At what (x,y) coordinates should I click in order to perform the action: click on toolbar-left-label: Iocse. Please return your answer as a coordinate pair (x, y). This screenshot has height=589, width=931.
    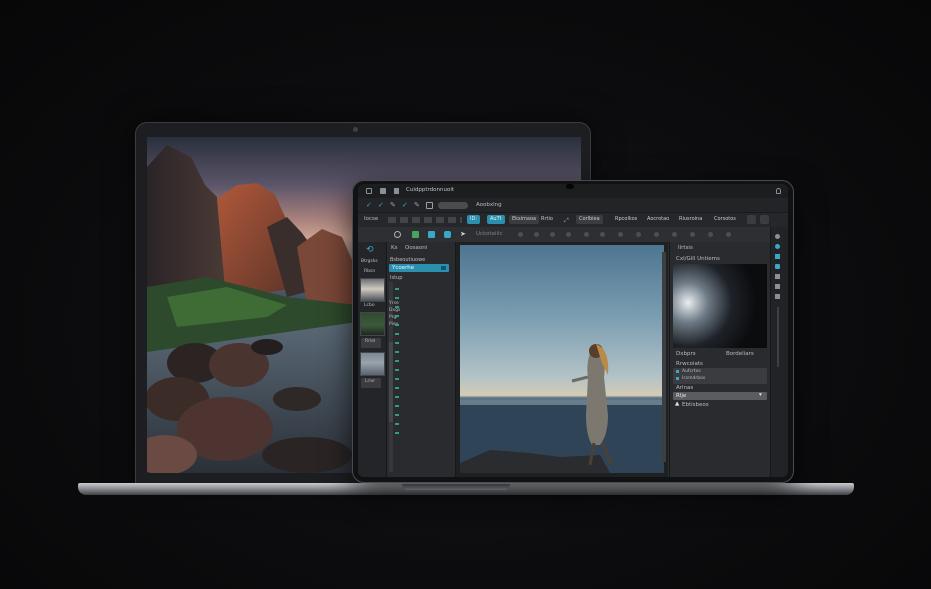
    Looking at the image, I should click on (371, 219).